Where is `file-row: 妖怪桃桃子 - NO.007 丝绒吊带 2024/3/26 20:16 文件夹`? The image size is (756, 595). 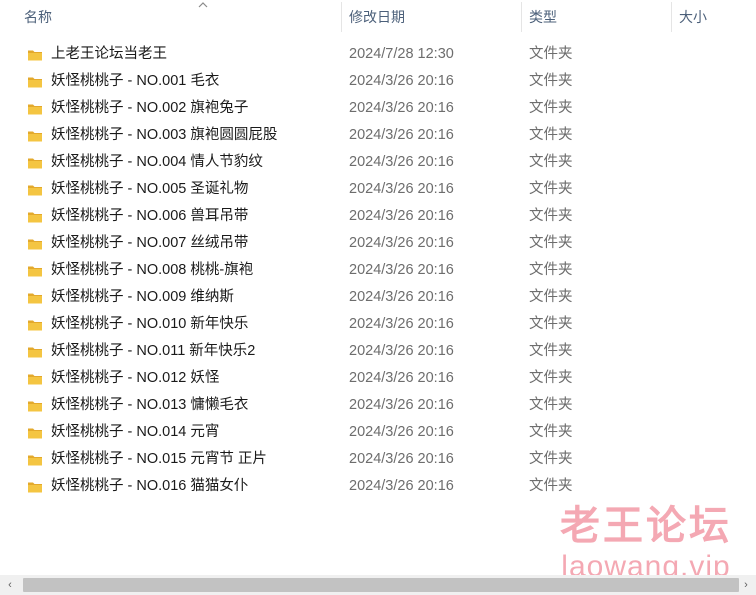
file-row: 妖怪桃桃子 - NO.007 丝绒吊带 2024/3/26 20:16 文件夹 is located at coordinates (378, 243).